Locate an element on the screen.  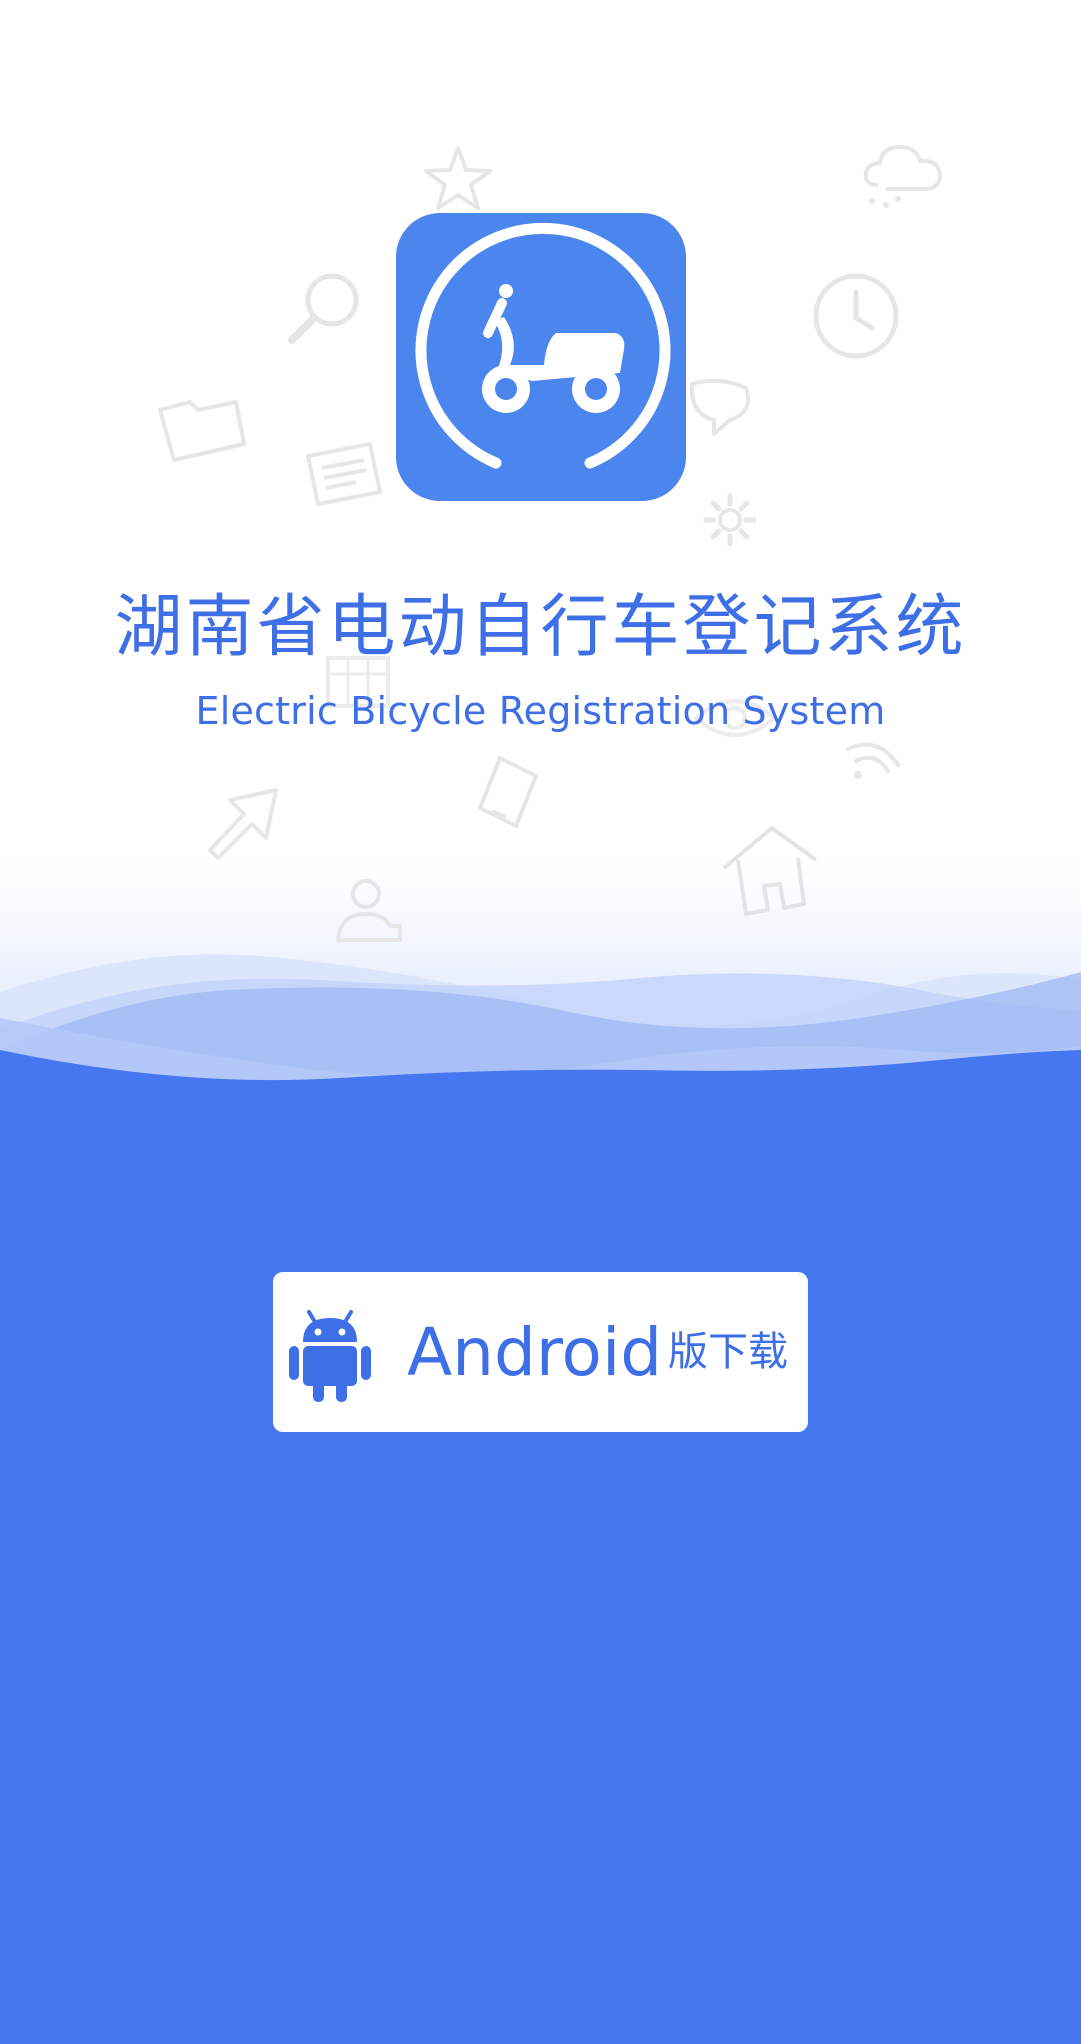
scooter-icon is located at coordinates (543, 346).